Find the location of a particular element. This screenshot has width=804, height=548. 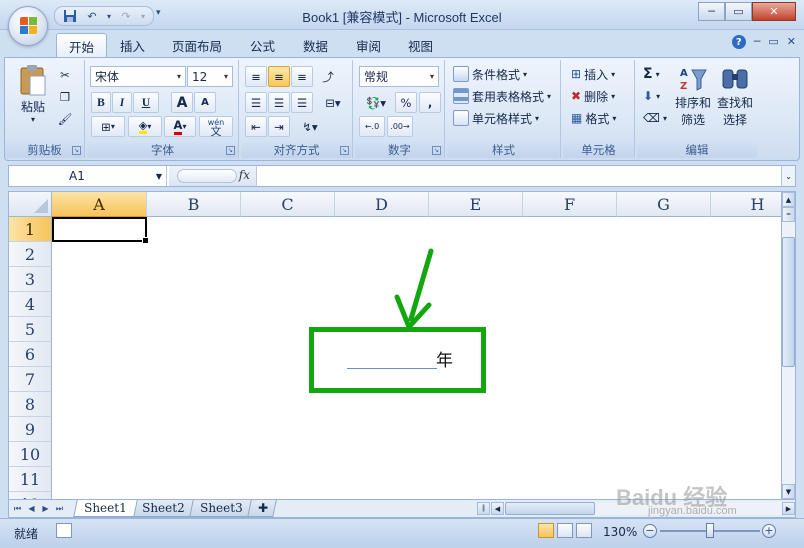

align-middle-icon: ≡ is located at coordinates (279, 76).